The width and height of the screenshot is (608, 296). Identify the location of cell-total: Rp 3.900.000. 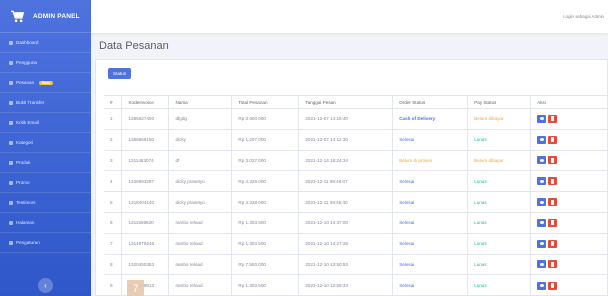
(265, 119).